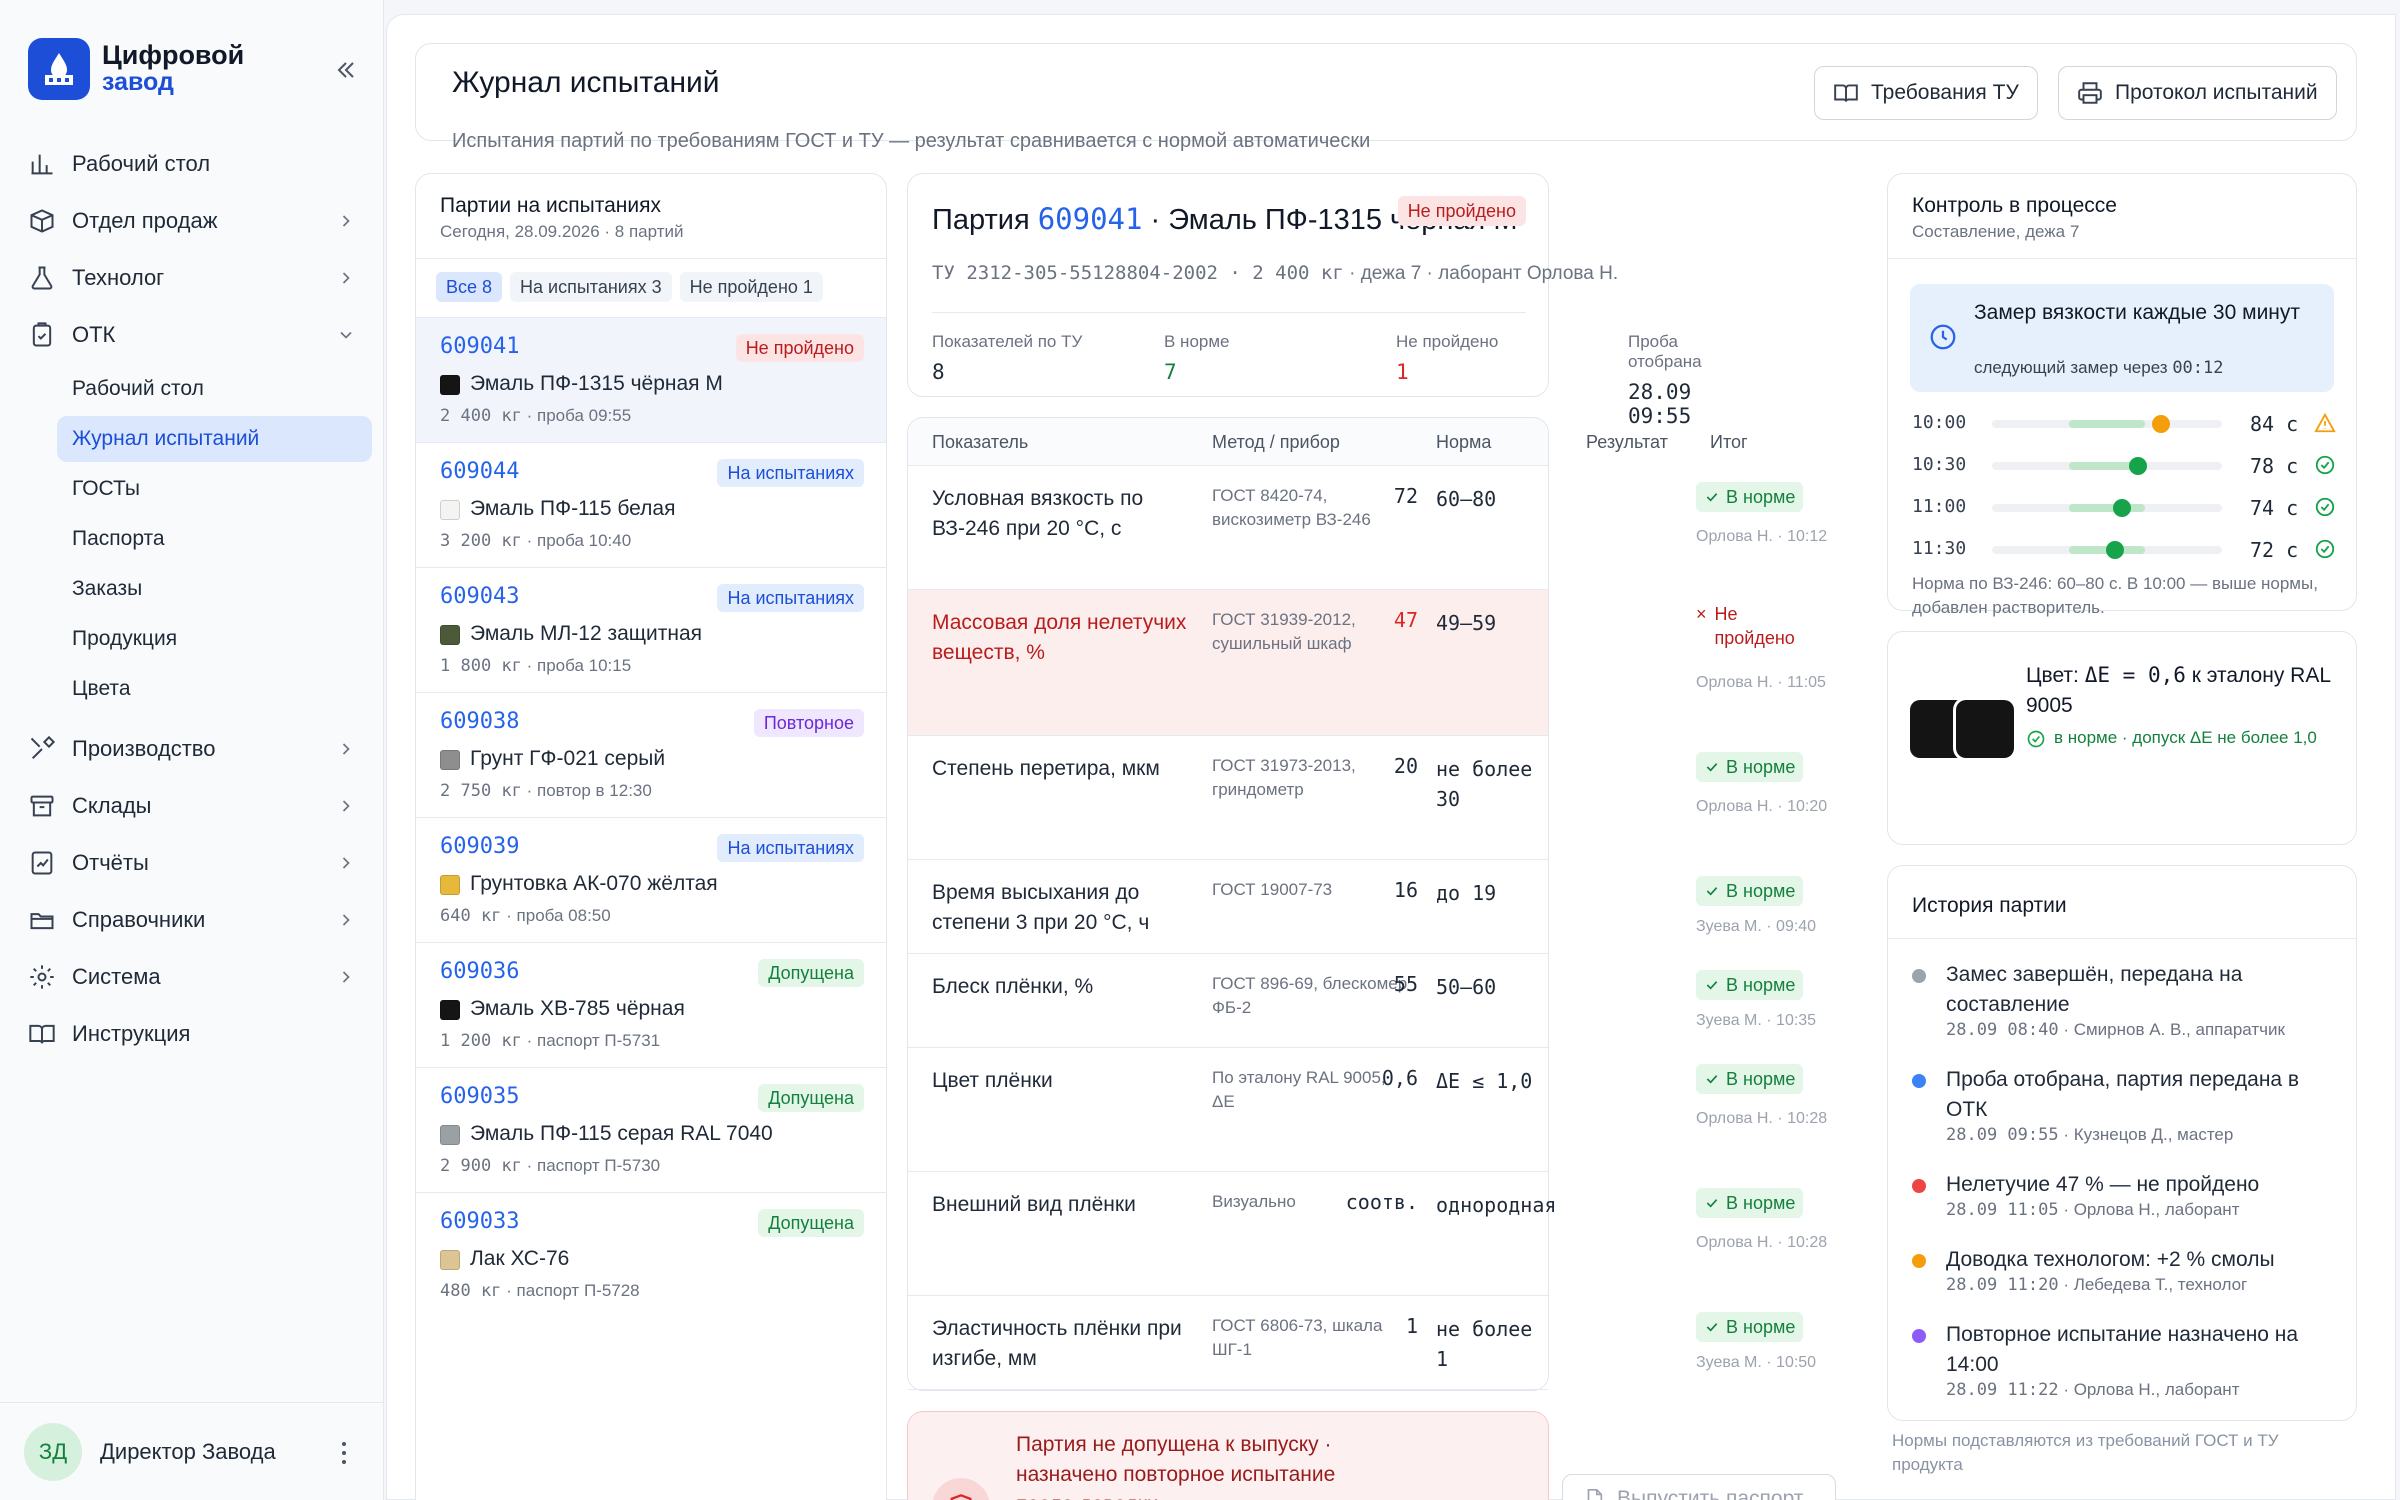  I want to click on tested-by: Орлова Н. · 10:28, so click(1762, 1118).